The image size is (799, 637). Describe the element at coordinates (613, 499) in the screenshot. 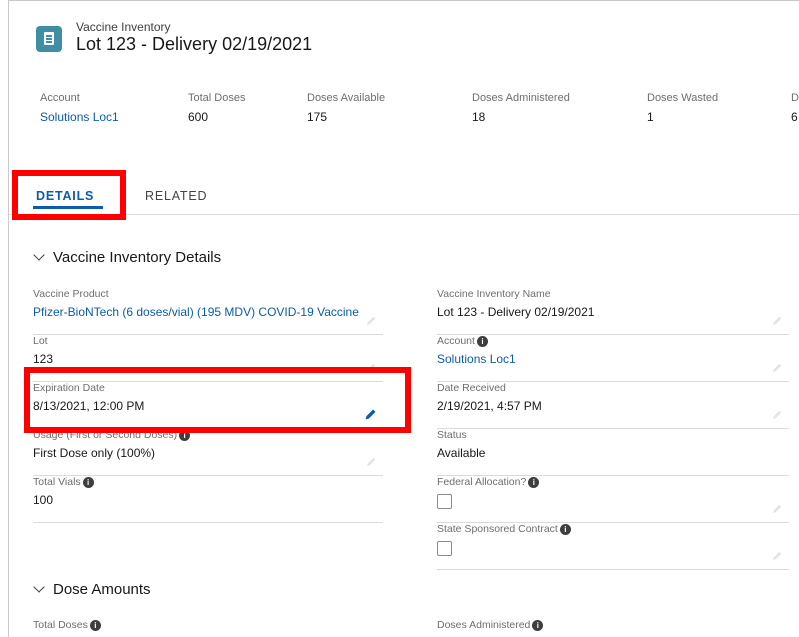

I see `field-federal-allocation: Federal Allocation? i` at that location.